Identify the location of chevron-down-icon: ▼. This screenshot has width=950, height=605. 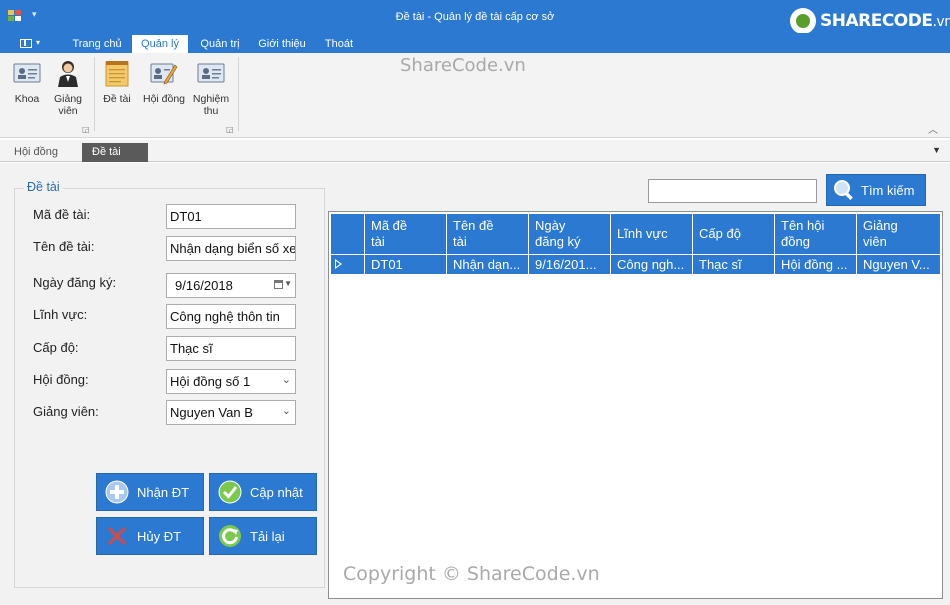
(288, 283).